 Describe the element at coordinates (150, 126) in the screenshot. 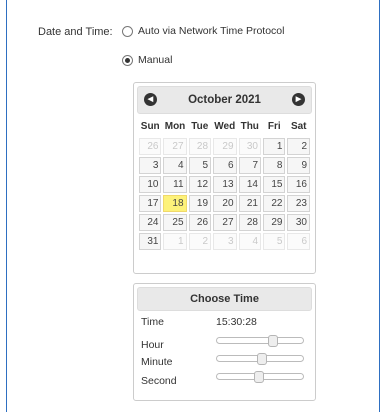

I see `weekday-header: Sun` at that location.